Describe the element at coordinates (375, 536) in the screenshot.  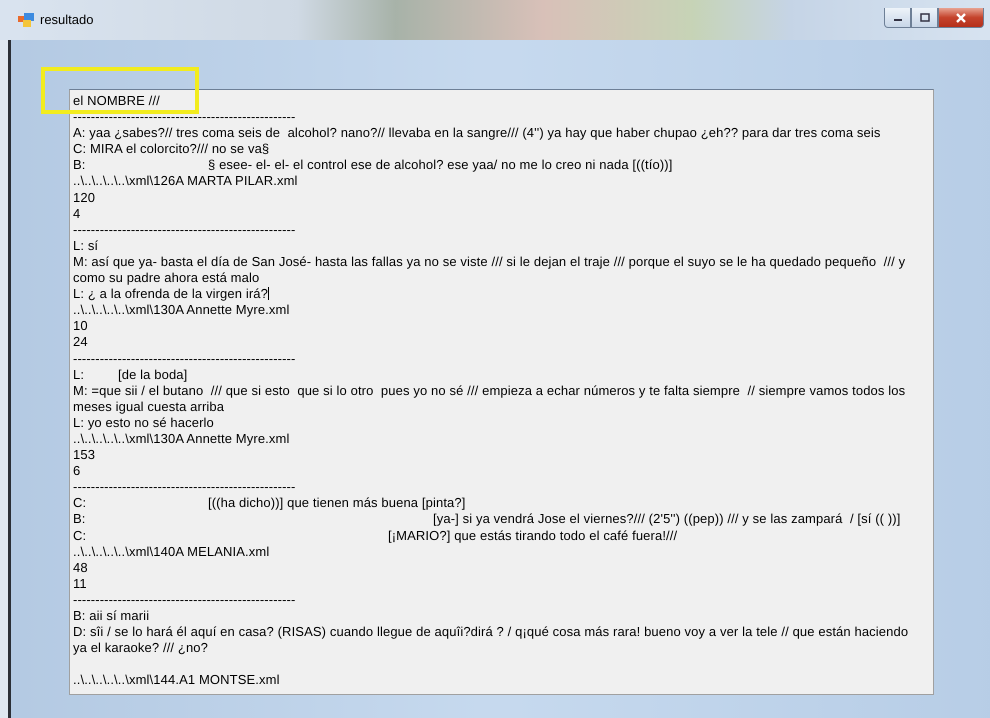
I see `text-line: C: [¡MARIO?] que estás tirando todo el café fuera!///` at that location.